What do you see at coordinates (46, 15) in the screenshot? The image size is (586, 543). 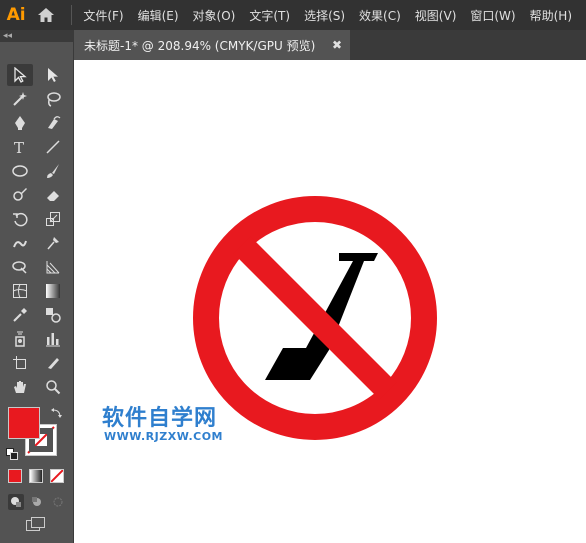 I see `home-icon` at bounding box center [46, 15].